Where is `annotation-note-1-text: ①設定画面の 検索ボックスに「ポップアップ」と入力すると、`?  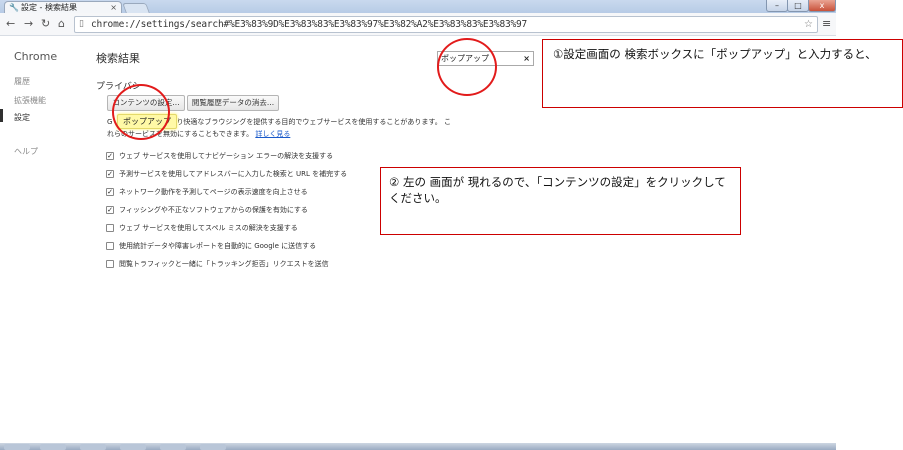
annotation-note-1-text: ①設定画面の 検索ボックスに「ポップアップ」と入力すると、 is located at coordinates (715, 54).